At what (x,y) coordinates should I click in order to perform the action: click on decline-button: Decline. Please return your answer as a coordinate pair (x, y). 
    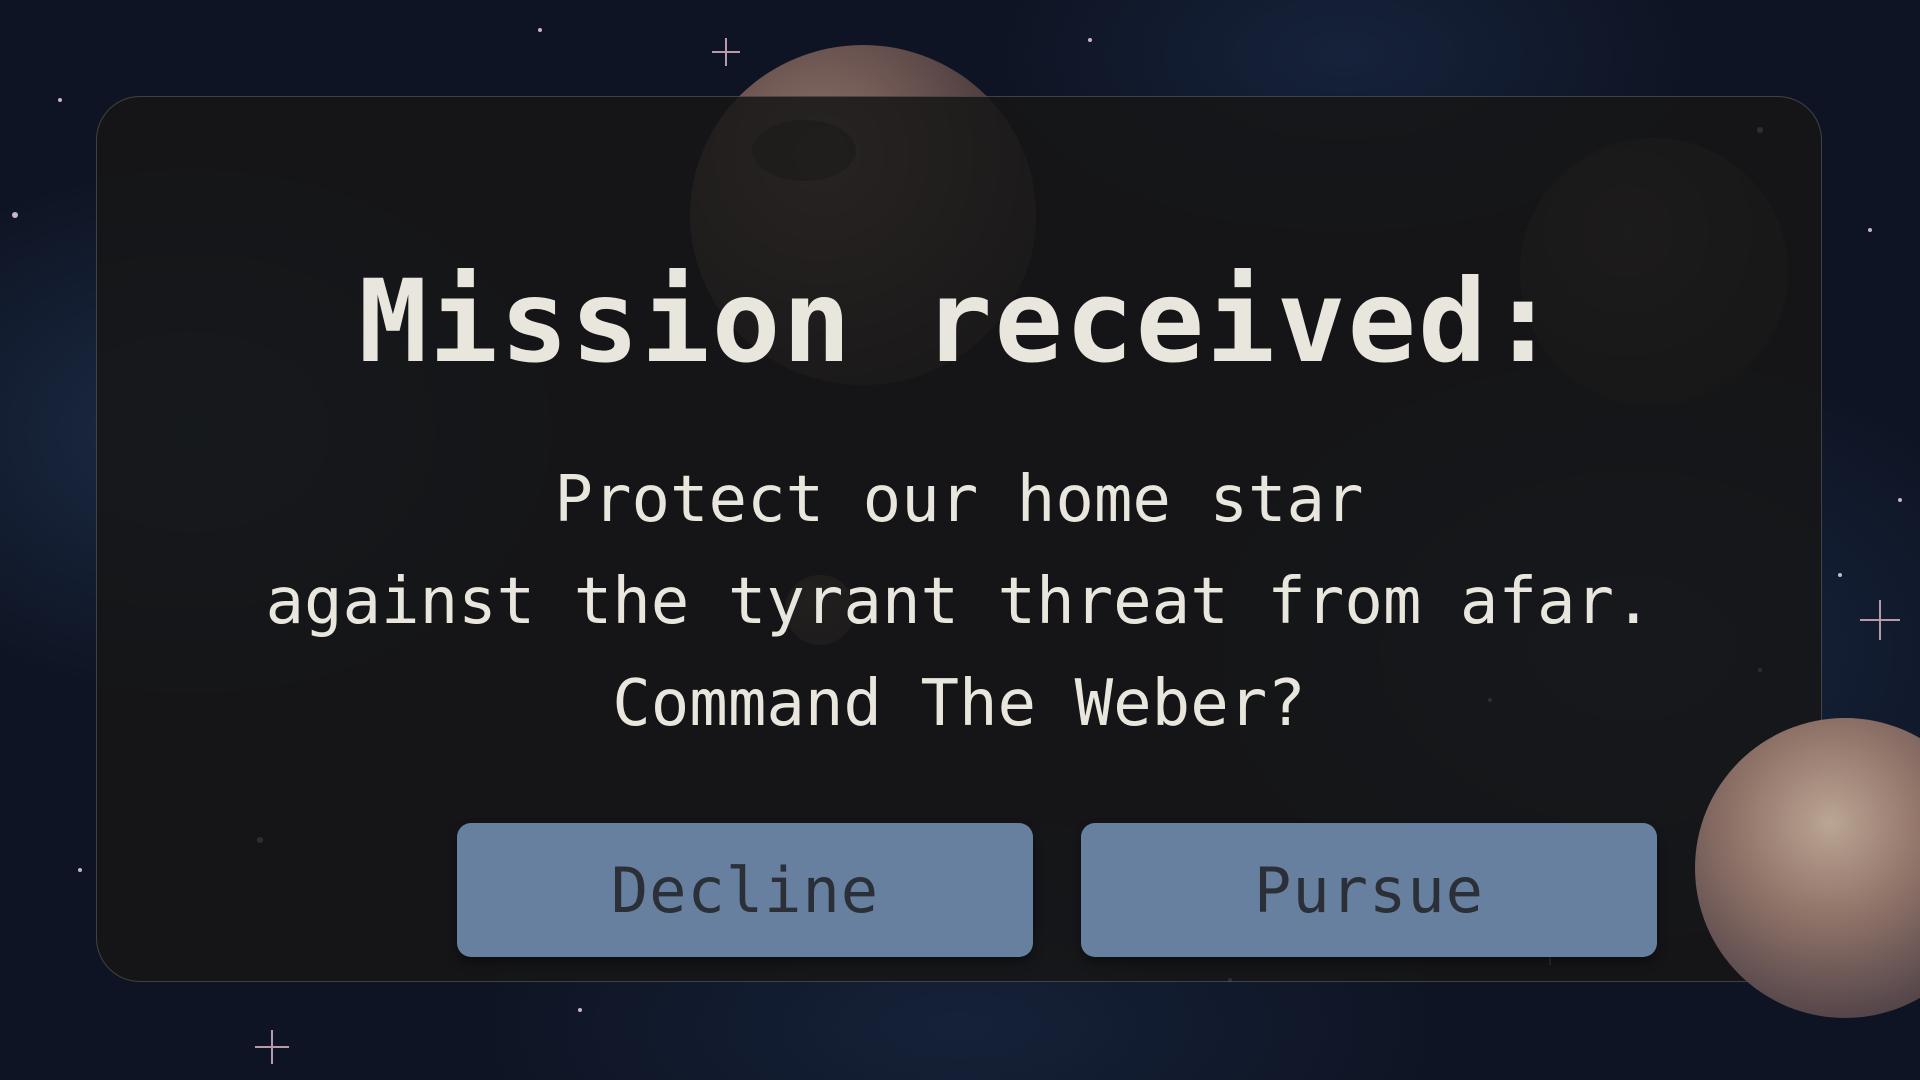
    Looking at the image, I should click on (745, 890).